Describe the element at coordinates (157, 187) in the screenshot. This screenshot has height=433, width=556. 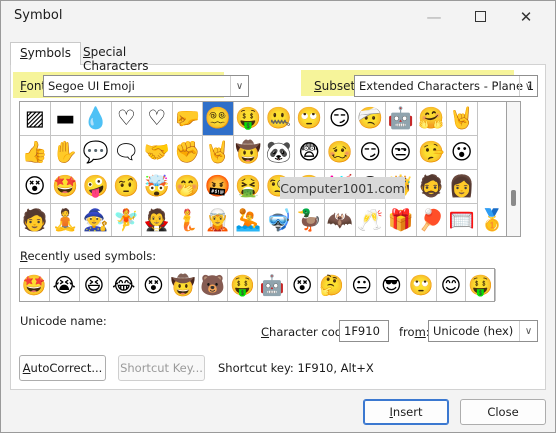
I see `symbol-cell: 🤯` at that location.